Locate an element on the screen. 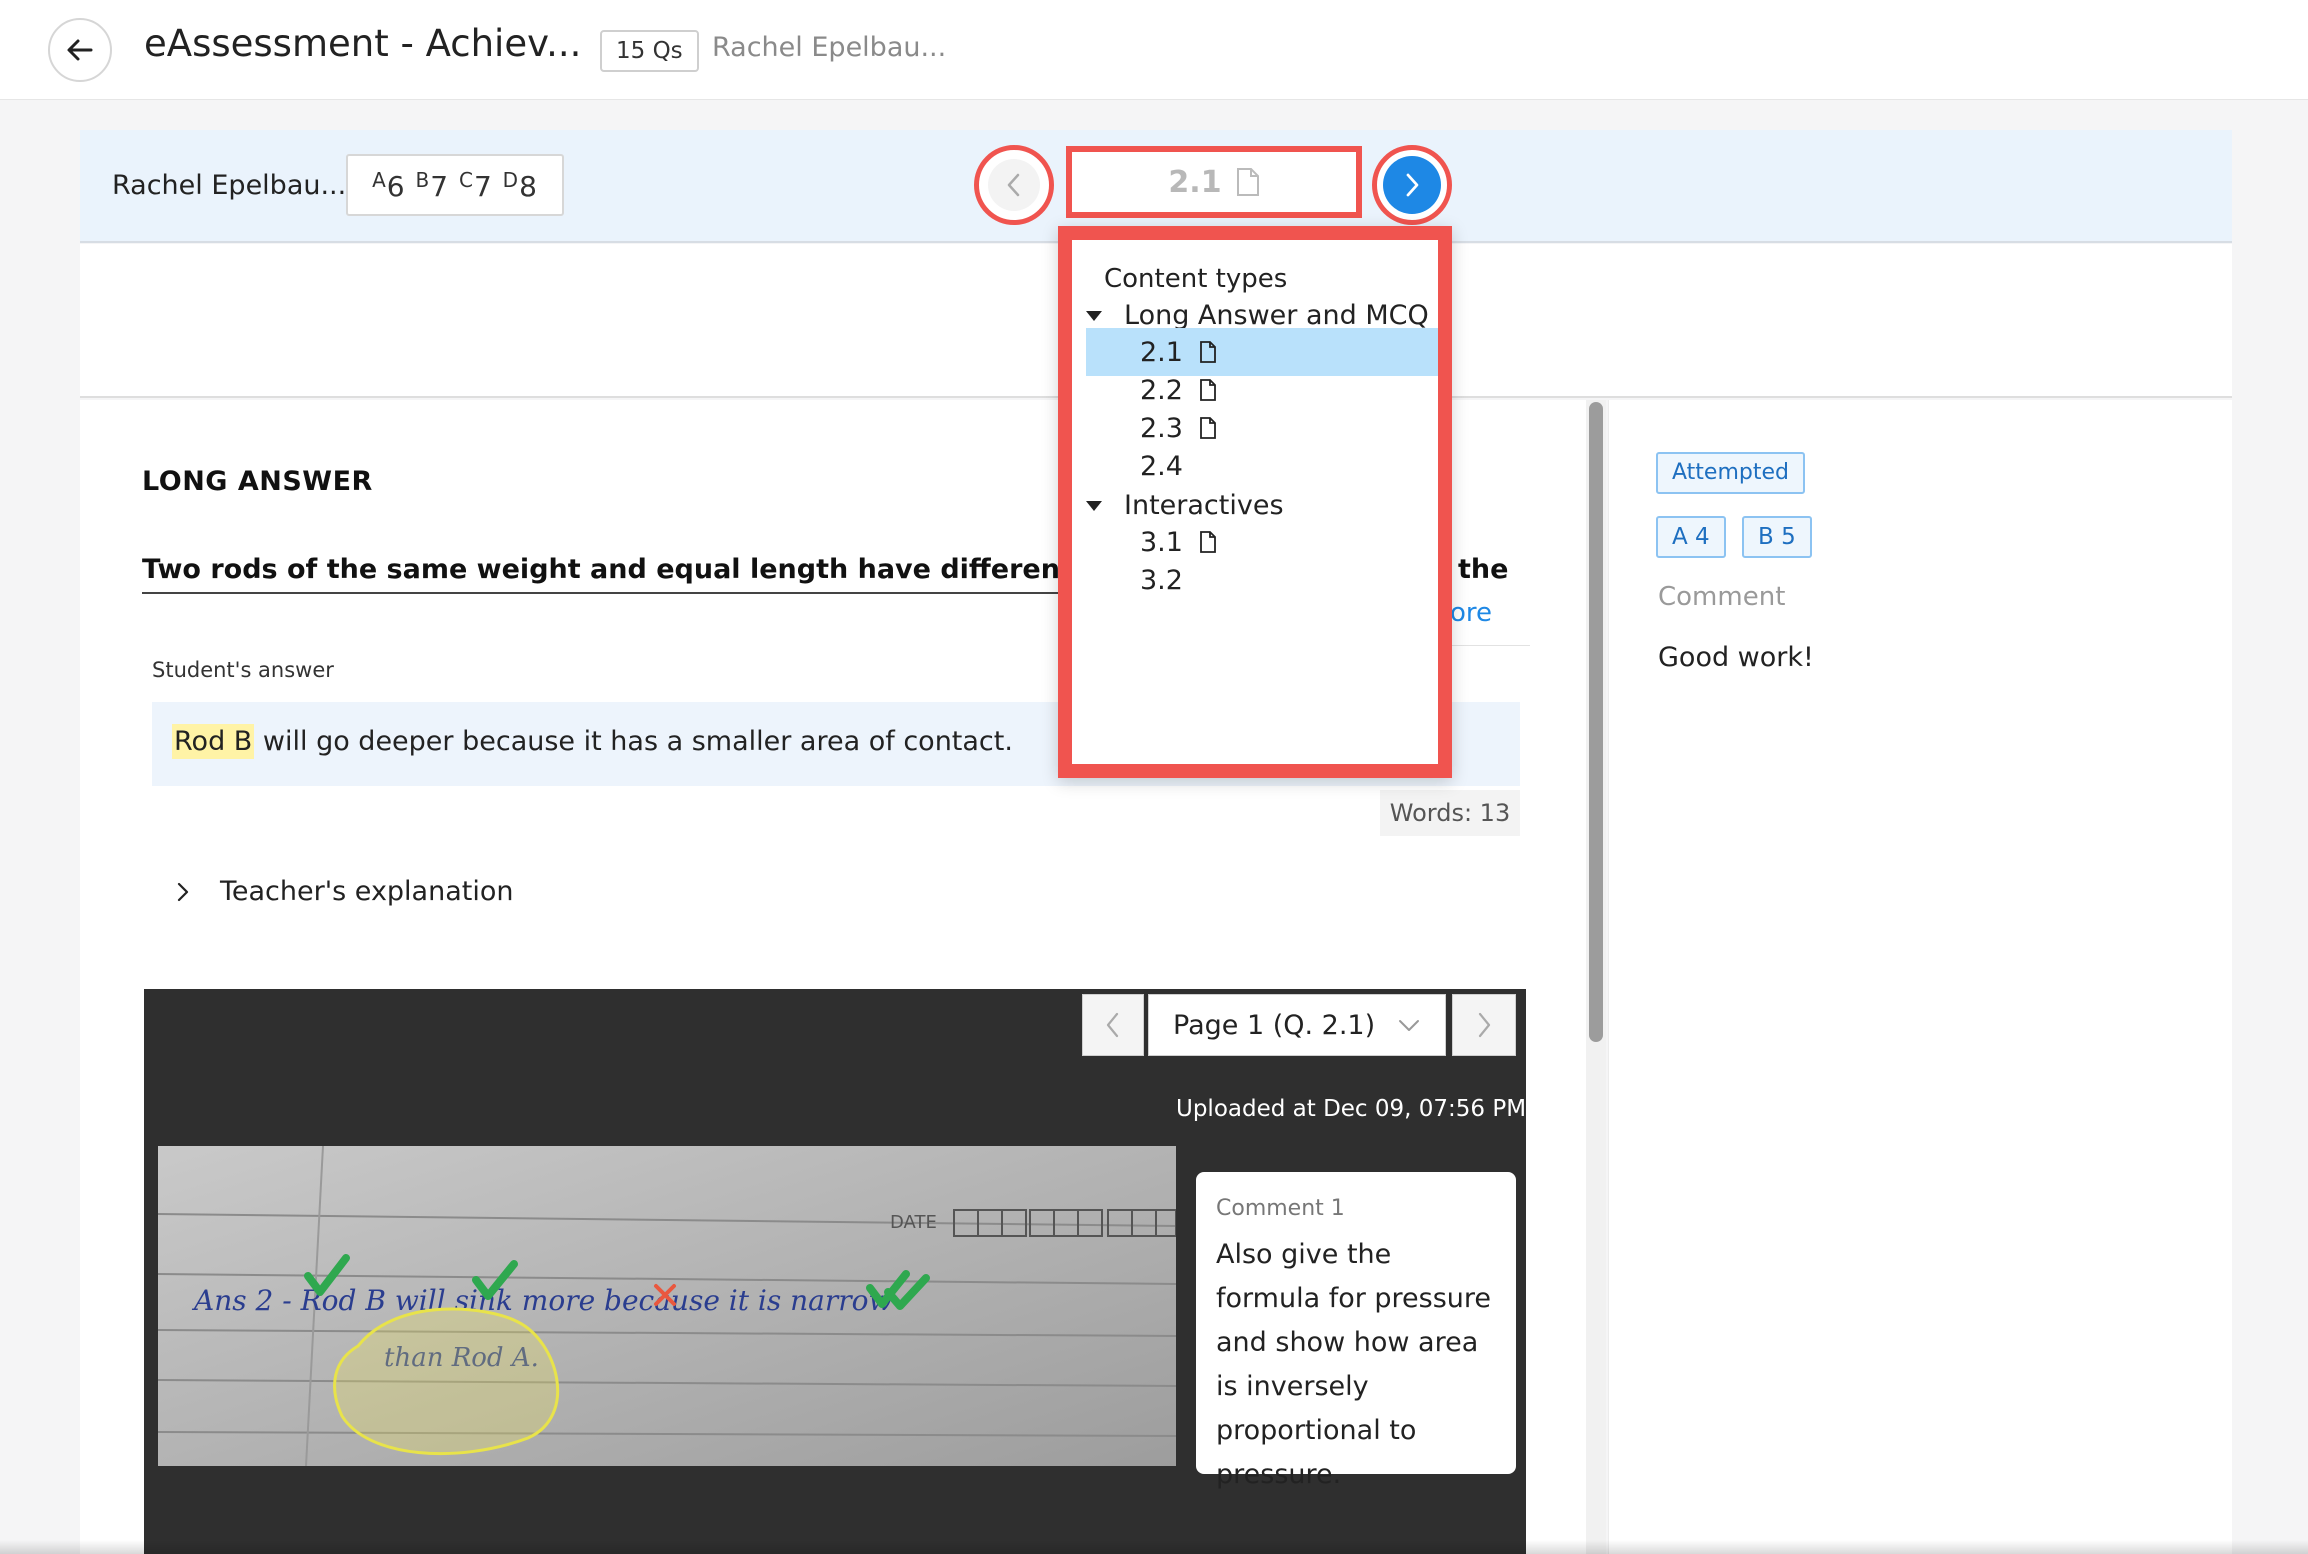  teacher-explanation-label: Teacher's explanation is located at coordinates (367, 891).